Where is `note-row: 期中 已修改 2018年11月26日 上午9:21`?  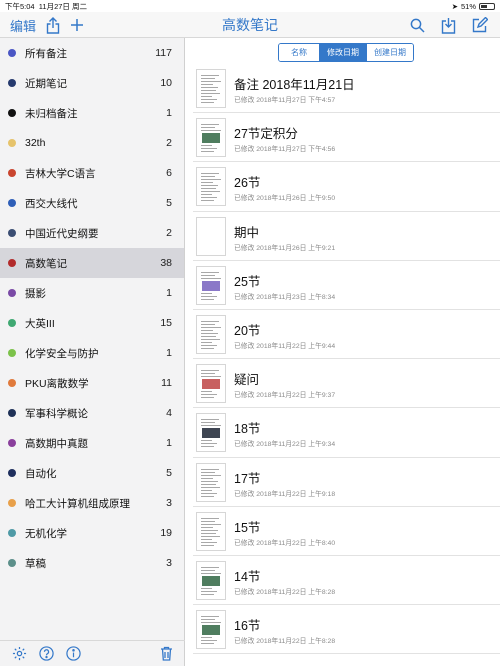
note-row: 期中 已修改 2018年11月26日 上午9:21 is located at coordinates (342, 236).